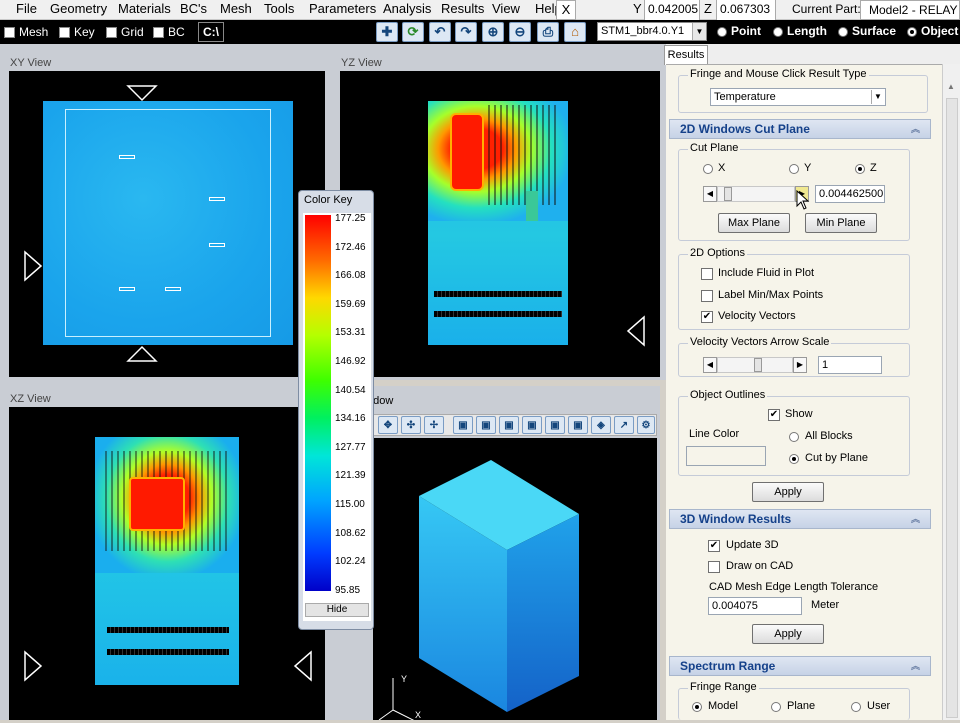 The width and height of the screenshot is (960, 723). I want to click on scale-slider-right-arrow: ▶, so click(800, 365).